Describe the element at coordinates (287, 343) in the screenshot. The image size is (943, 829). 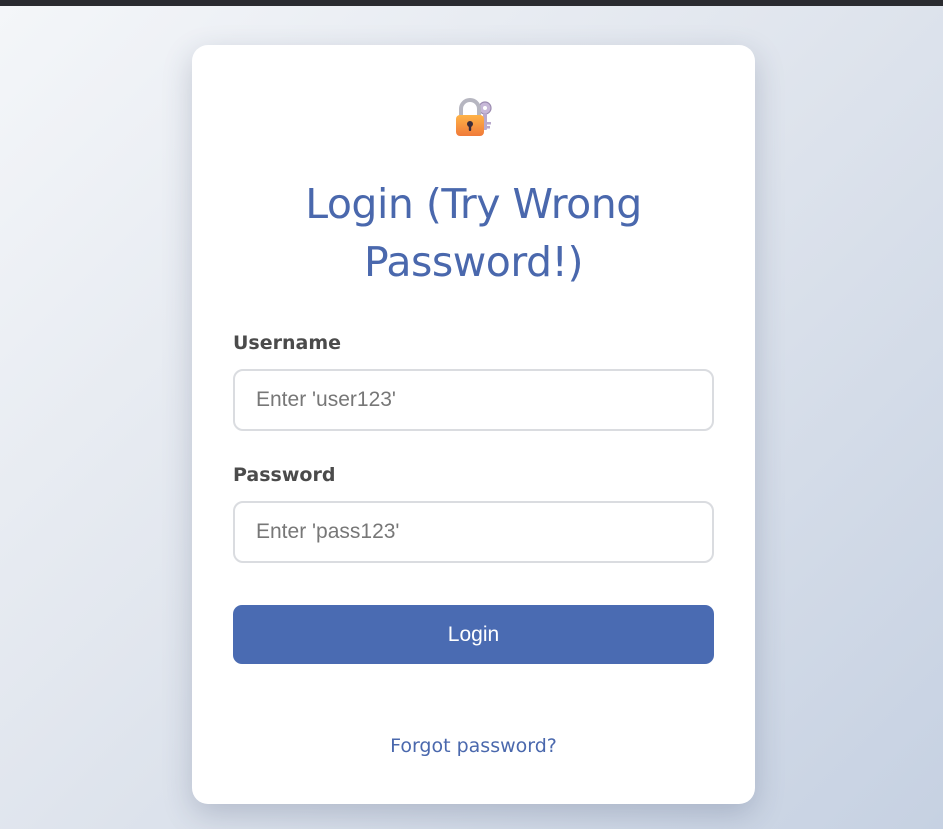
I see `username-label: Username` at that location.